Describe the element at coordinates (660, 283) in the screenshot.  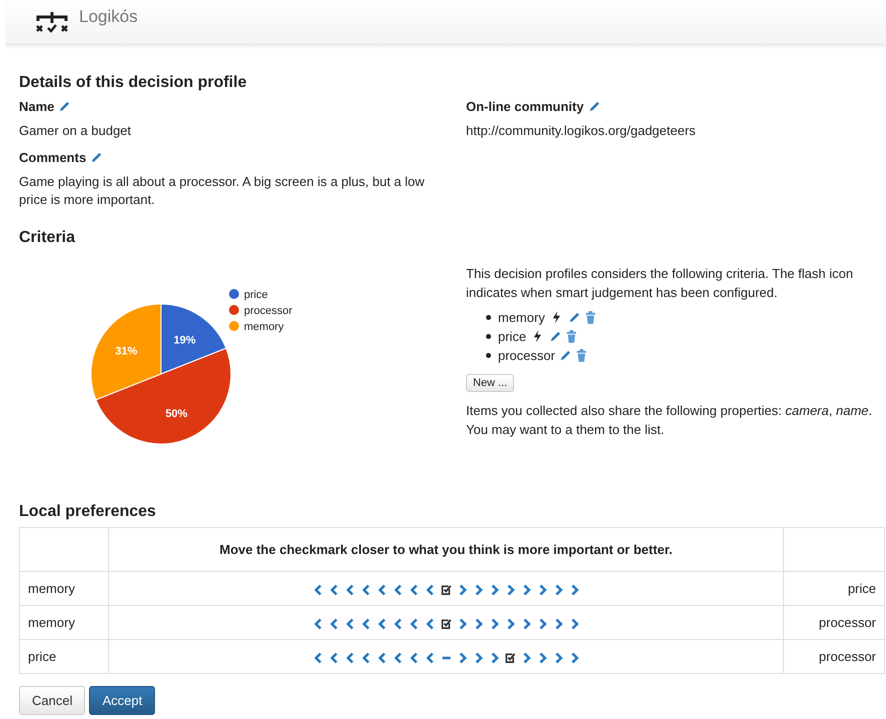
I see `criteria-intro: This decision profiles considers the following criteria. The flash icon indicates when smart judgement has been configured.` at that location.